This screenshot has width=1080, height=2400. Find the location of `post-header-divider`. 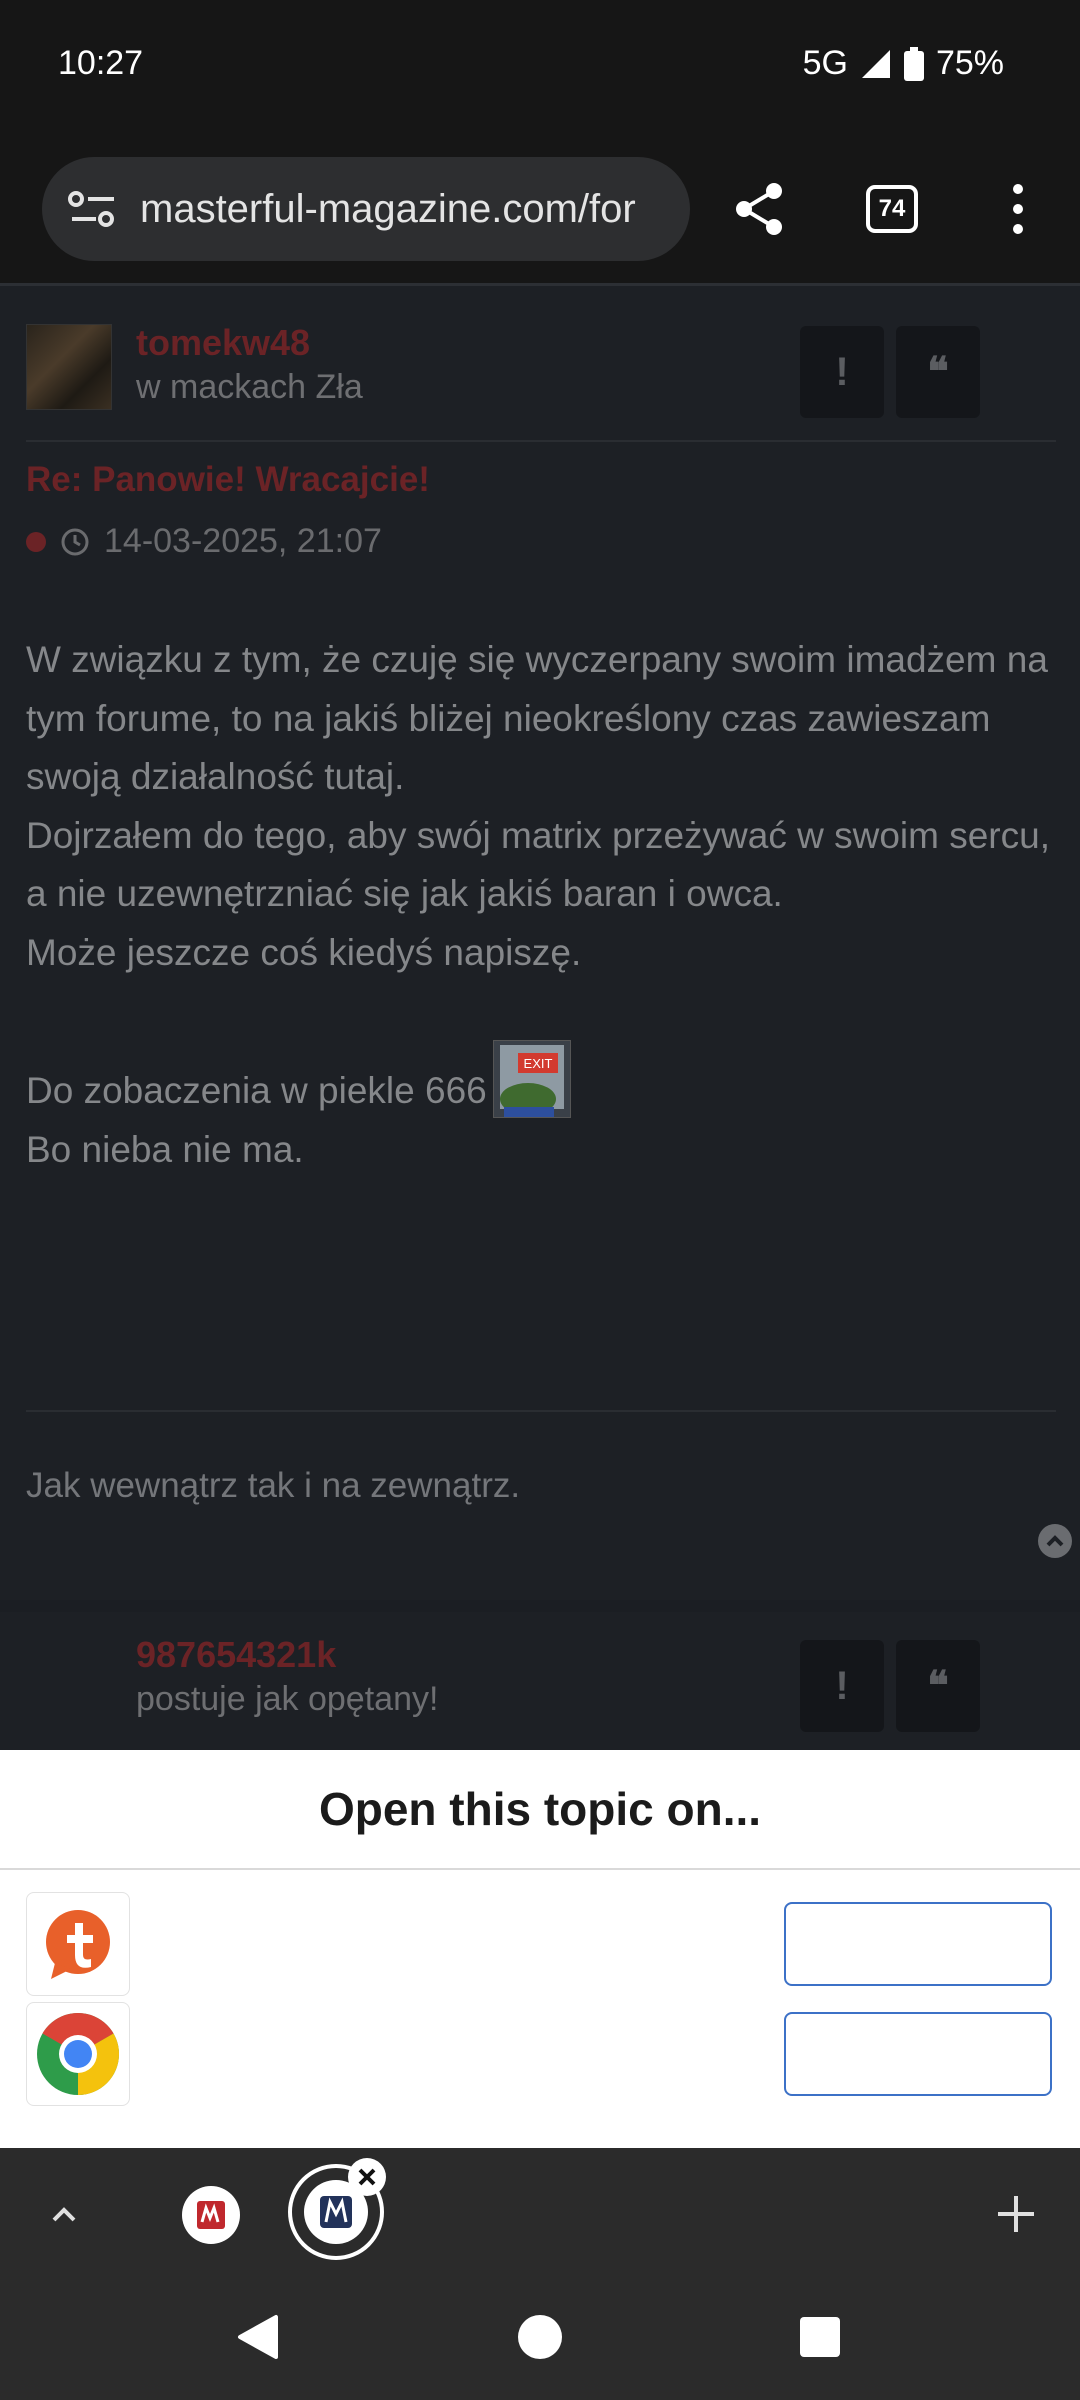

post-header-divider is located at coordinates (541, 441).